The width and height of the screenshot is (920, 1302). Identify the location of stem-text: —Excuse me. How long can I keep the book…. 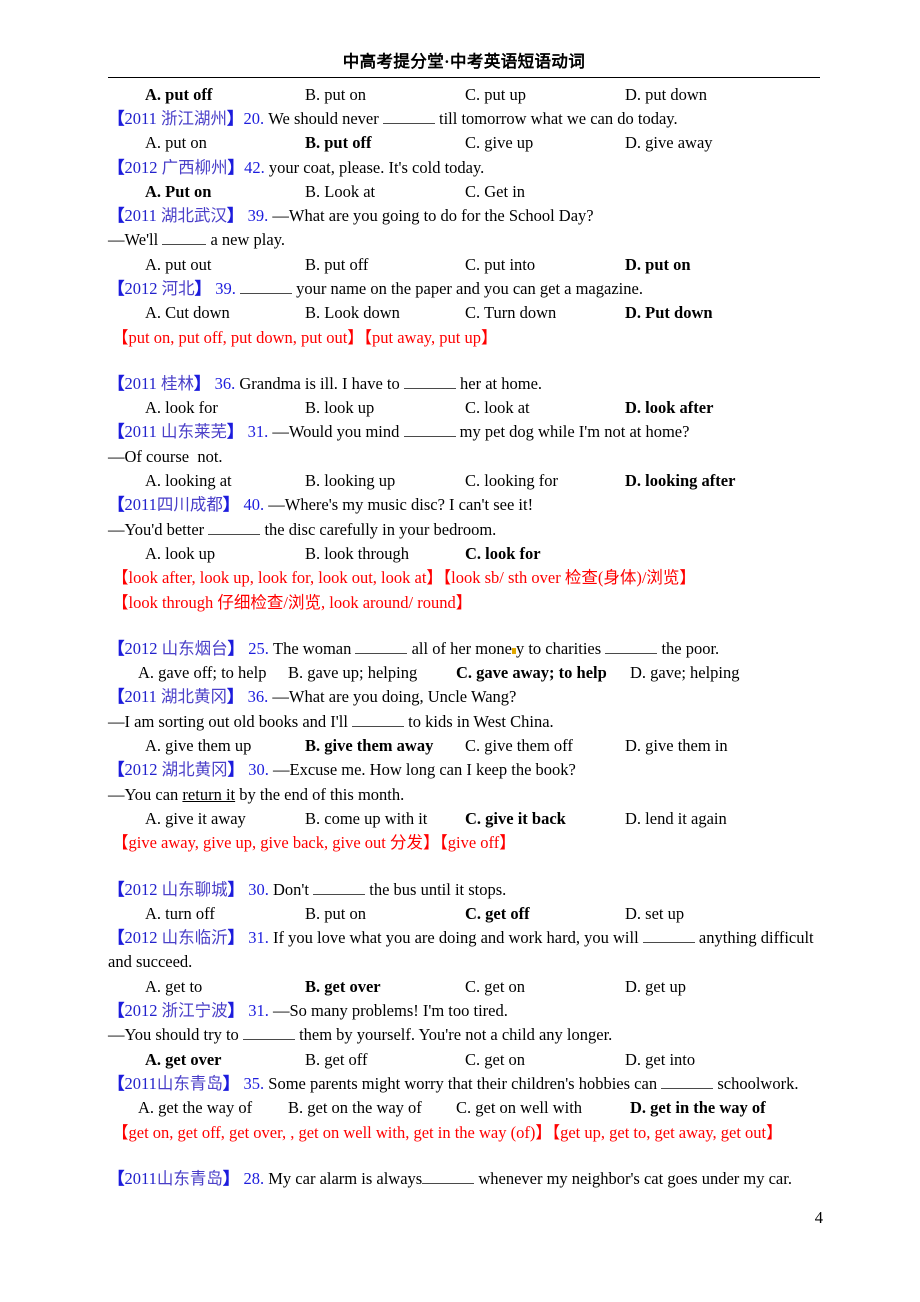
(422, 770).